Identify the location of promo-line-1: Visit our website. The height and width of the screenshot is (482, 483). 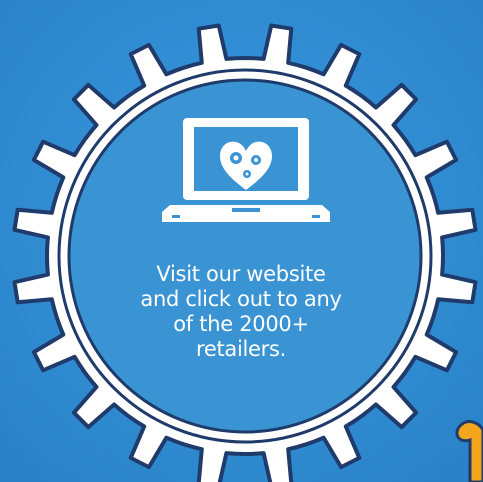
(241, 274).